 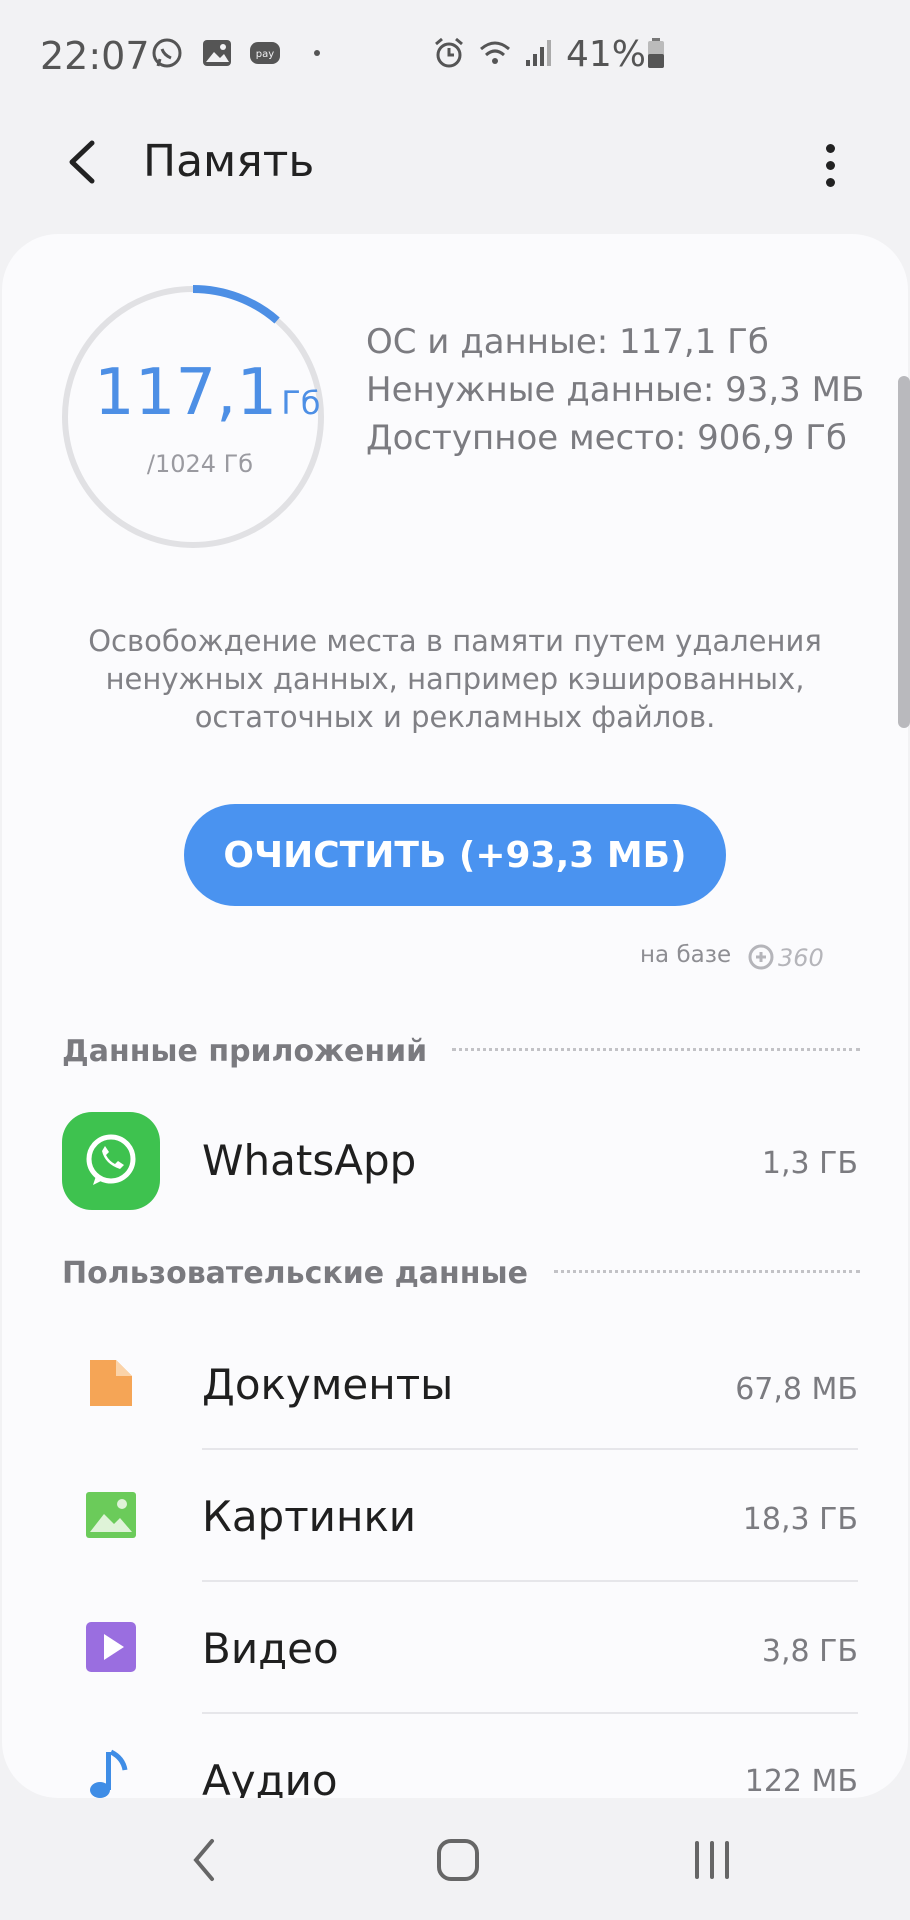 What do you see at coordinates (111, 1515) in the screenshot?
I see `image-icon` at bounding box center [111, 1515].